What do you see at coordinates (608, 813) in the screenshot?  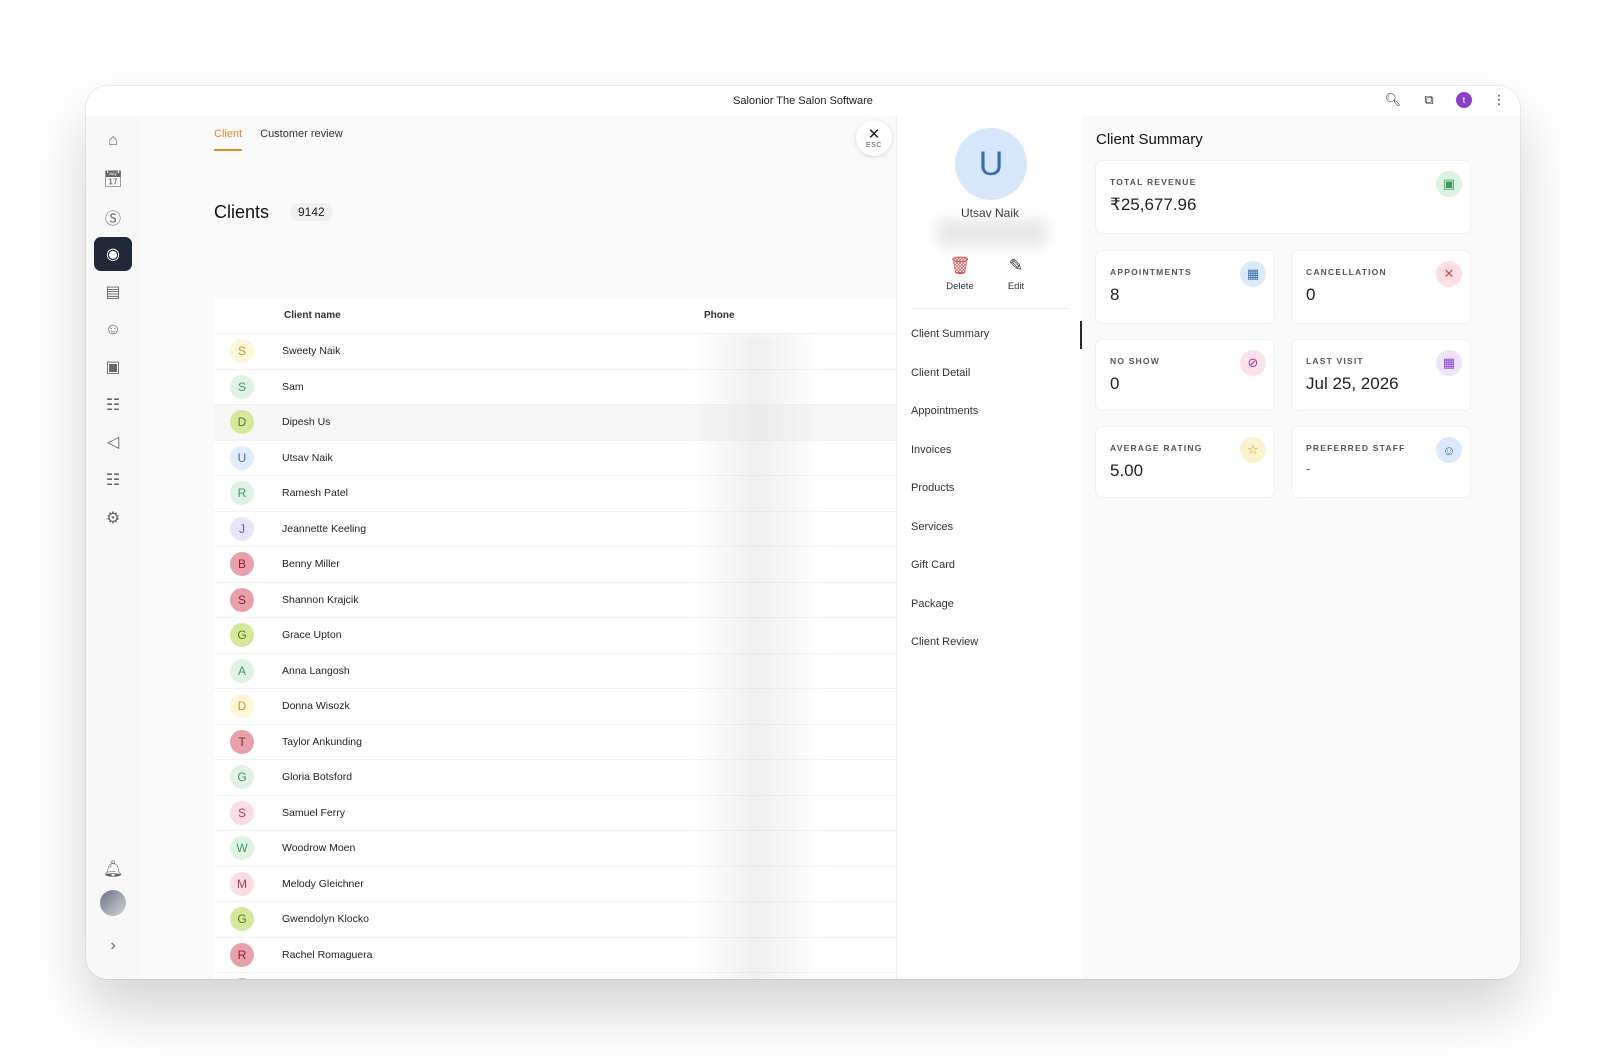 I see `table-row: S Samuel Ferry` at bounding box center [608, 813].